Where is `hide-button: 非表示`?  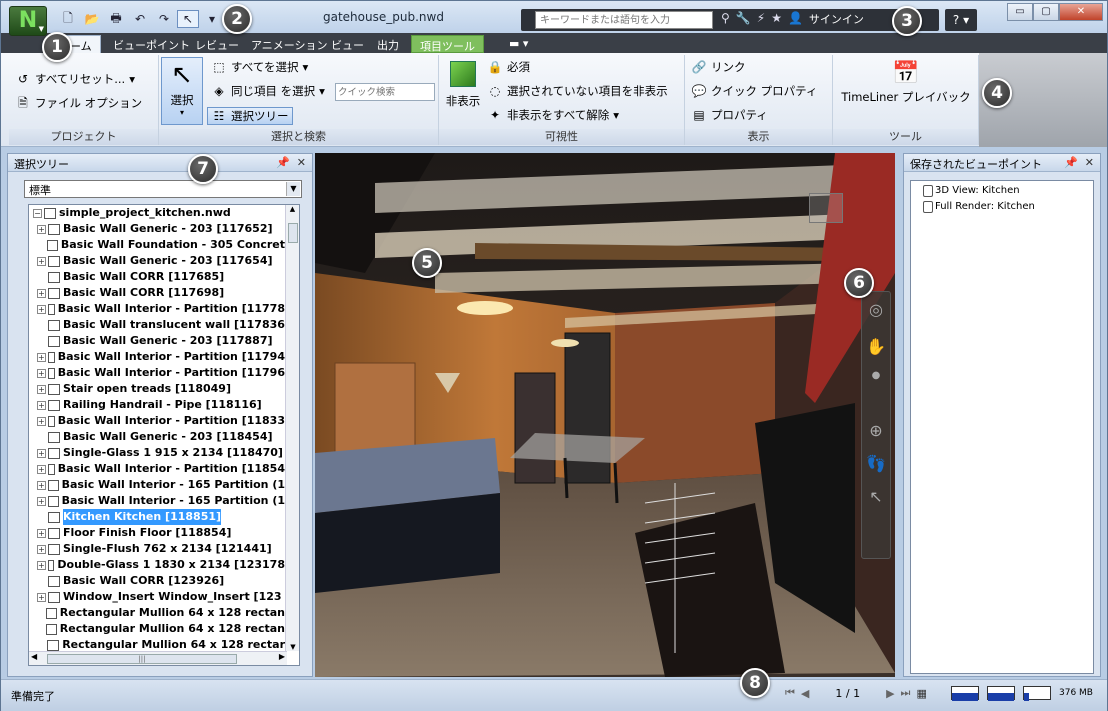 hide-button: 非表示 is located at coordinates (463, 89).